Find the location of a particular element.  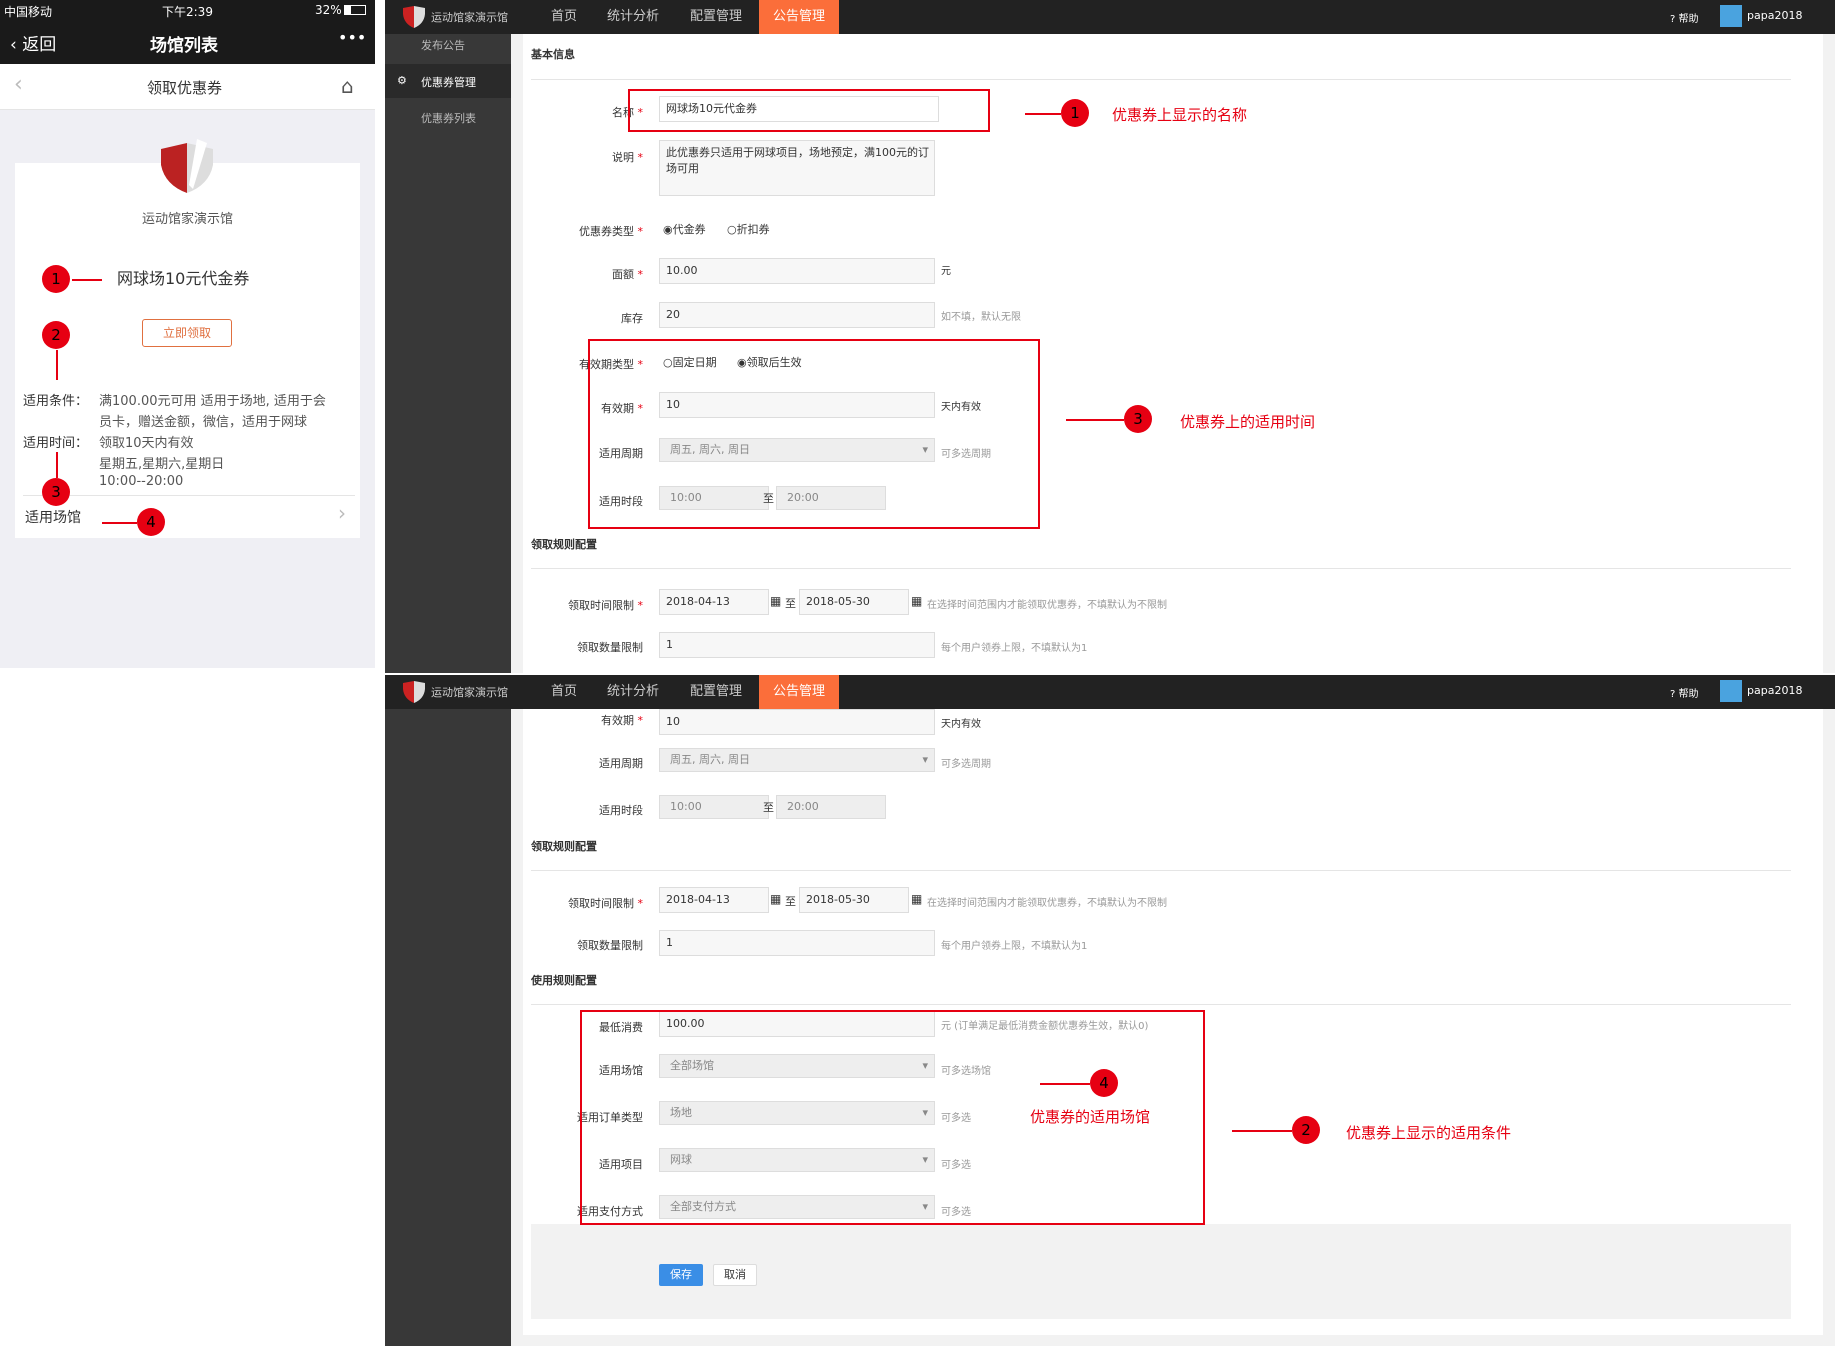

clock: 下午2:39 is located at coordinates (187, 12).